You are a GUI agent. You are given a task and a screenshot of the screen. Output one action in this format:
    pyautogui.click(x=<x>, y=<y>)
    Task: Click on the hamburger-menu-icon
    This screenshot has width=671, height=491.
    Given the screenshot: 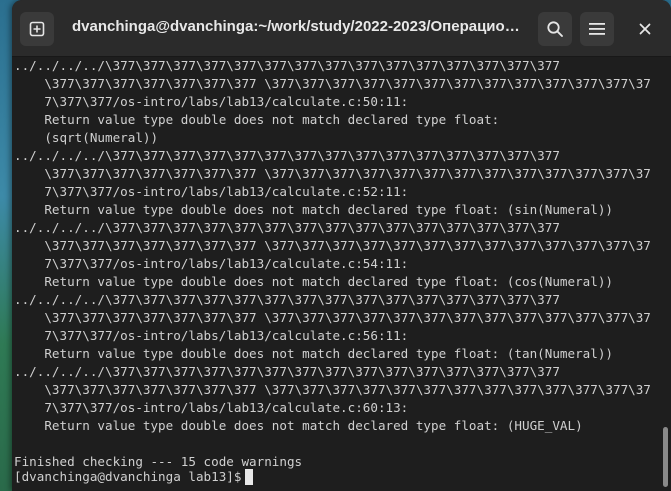 What is the action you would take?
    pyautogui.click(x=597, y=29)
    